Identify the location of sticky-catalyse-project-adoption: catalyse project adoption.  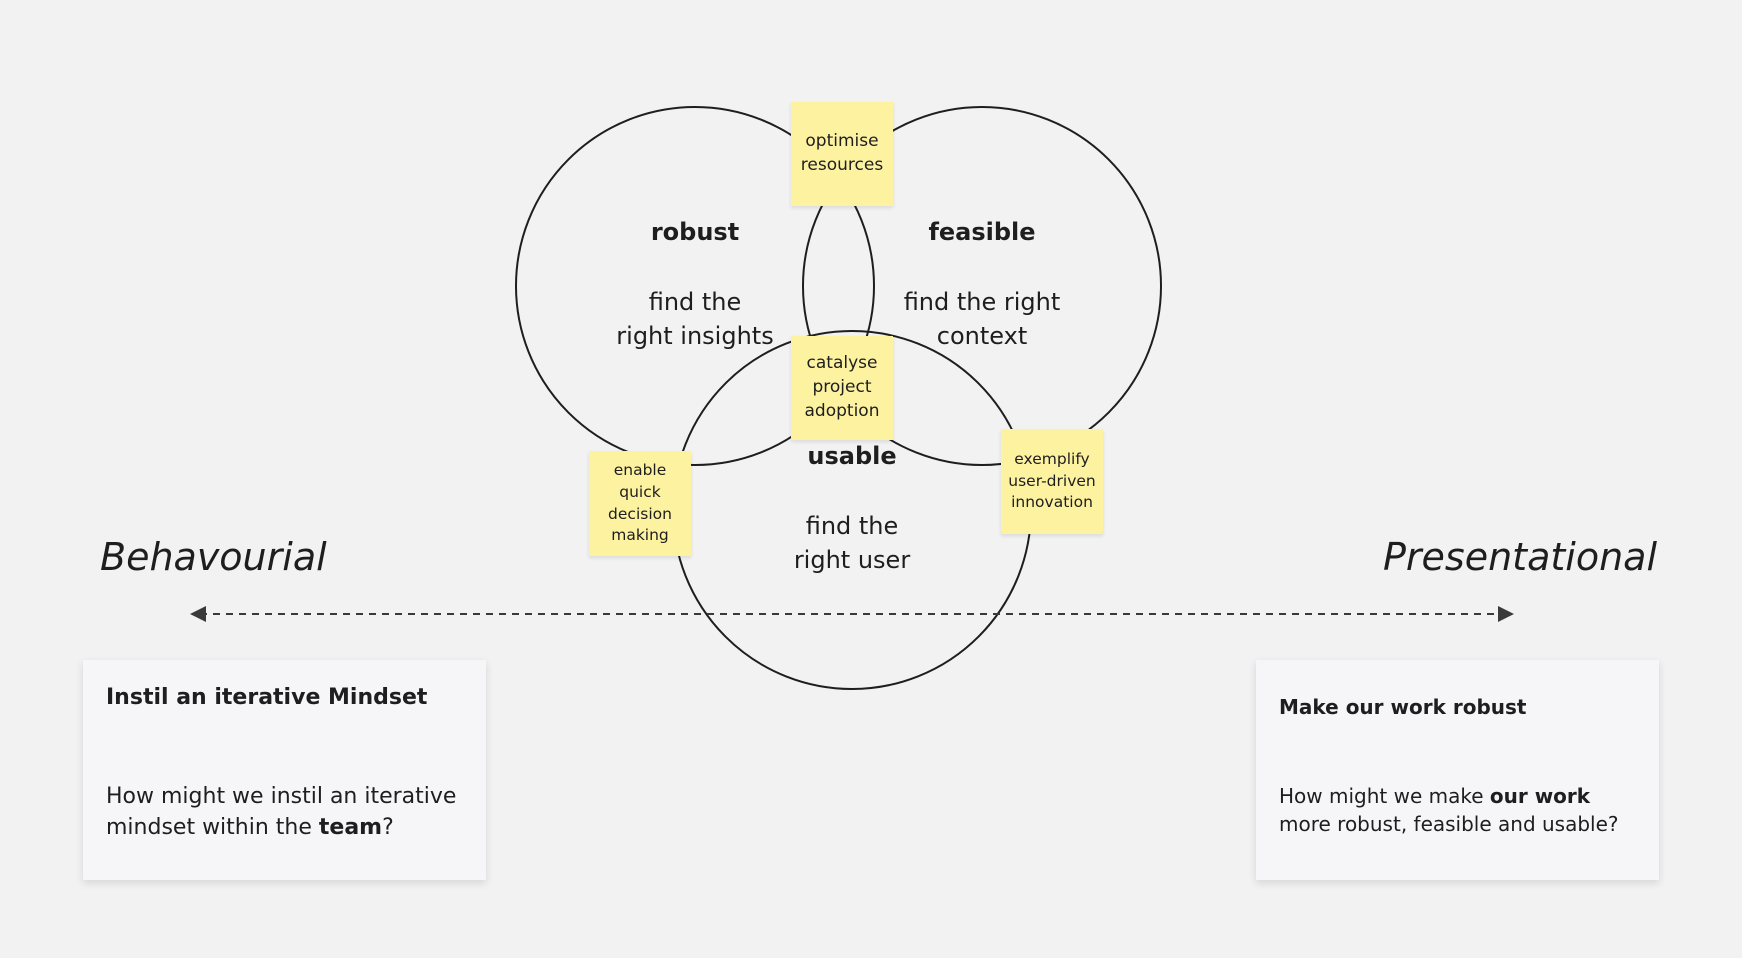
(842, 388).